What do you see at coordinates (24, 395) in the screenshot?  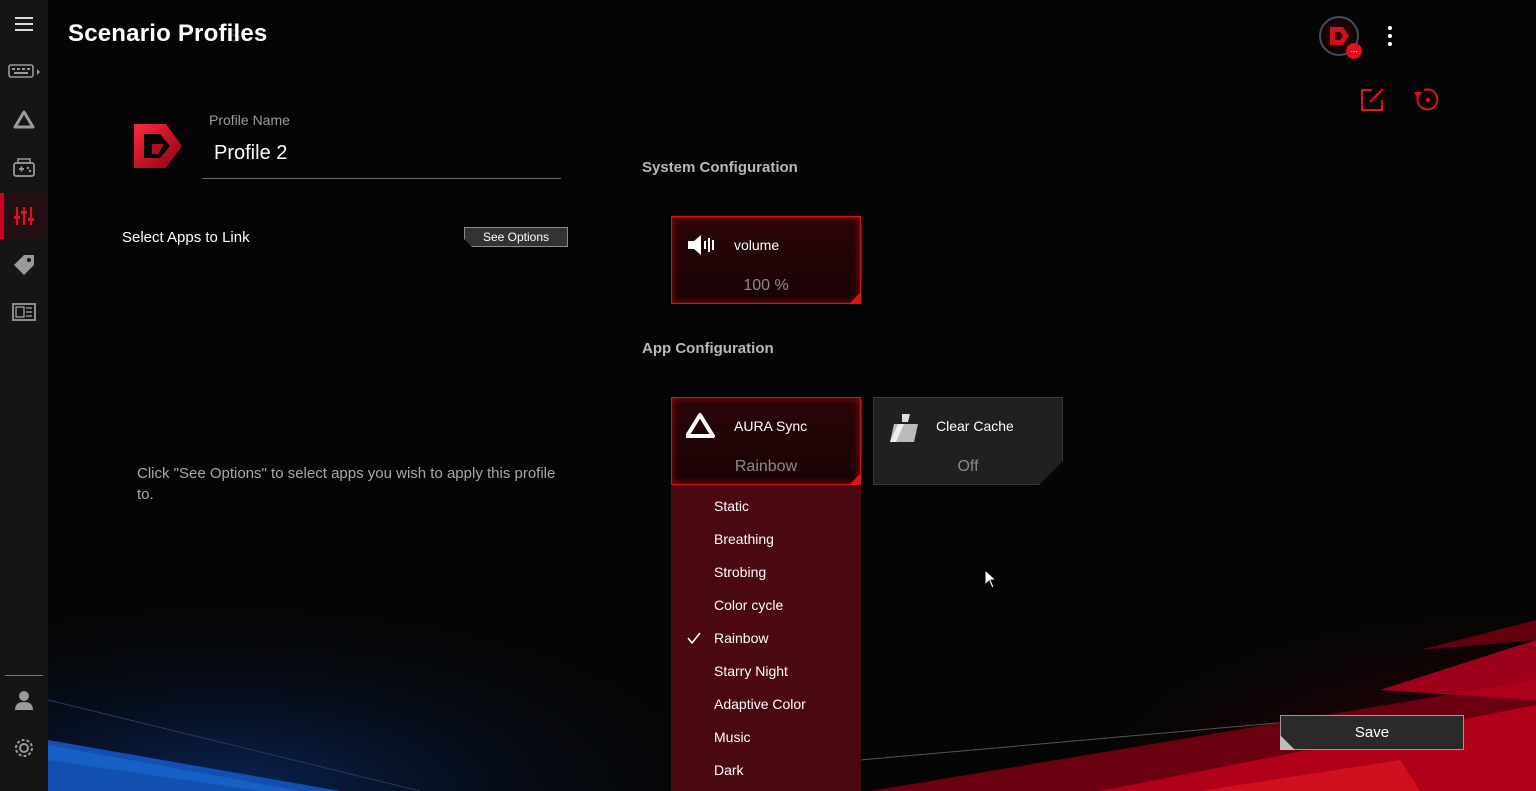 I see `sidebar` at bounding box center [24, 395].